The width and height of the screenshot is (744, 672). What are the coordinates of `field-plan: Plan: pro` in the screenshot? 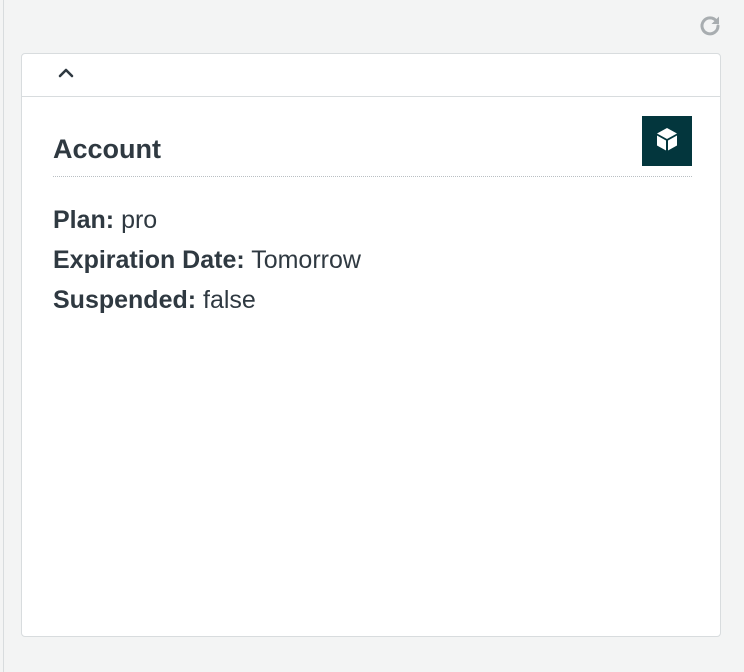 It's located at (372, 220).